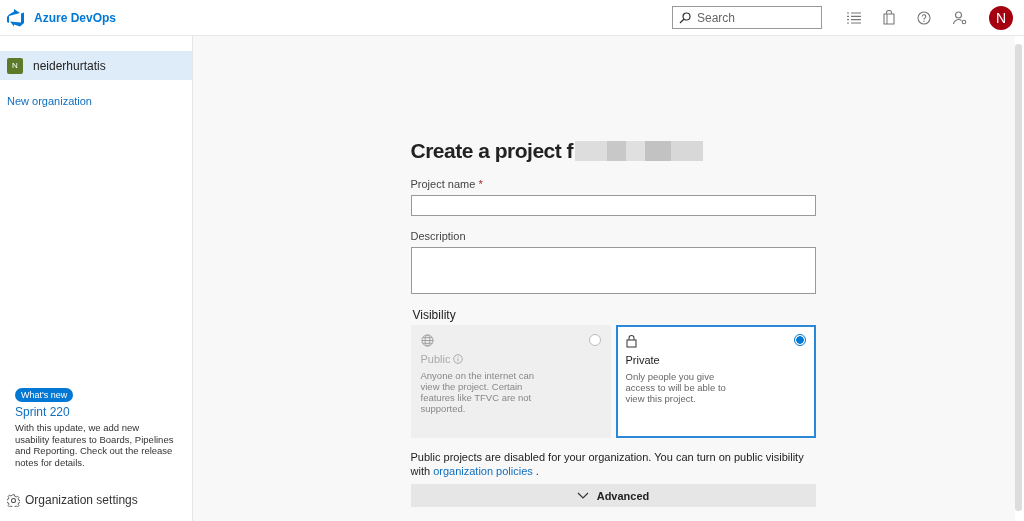  Describe the element at coordinates (96, 101) in the screenshot. I see `new-organization-link: New organization` at that location.